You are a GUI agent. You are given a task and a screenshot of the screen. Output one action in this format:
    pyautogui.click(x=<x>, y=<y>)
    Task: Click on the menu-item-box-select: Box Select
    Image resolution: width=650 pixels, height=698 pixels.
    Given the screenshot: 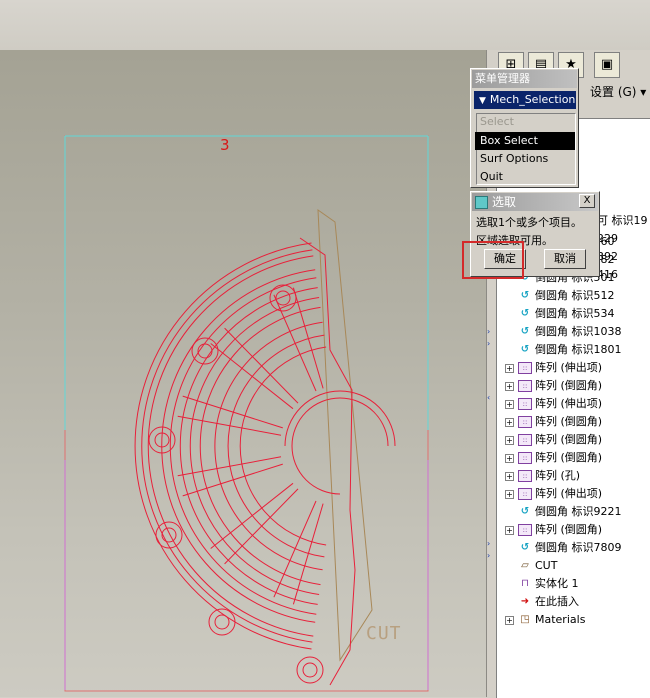 What is the action you would take?
    pyautogui.click(x=525, y=141)
    